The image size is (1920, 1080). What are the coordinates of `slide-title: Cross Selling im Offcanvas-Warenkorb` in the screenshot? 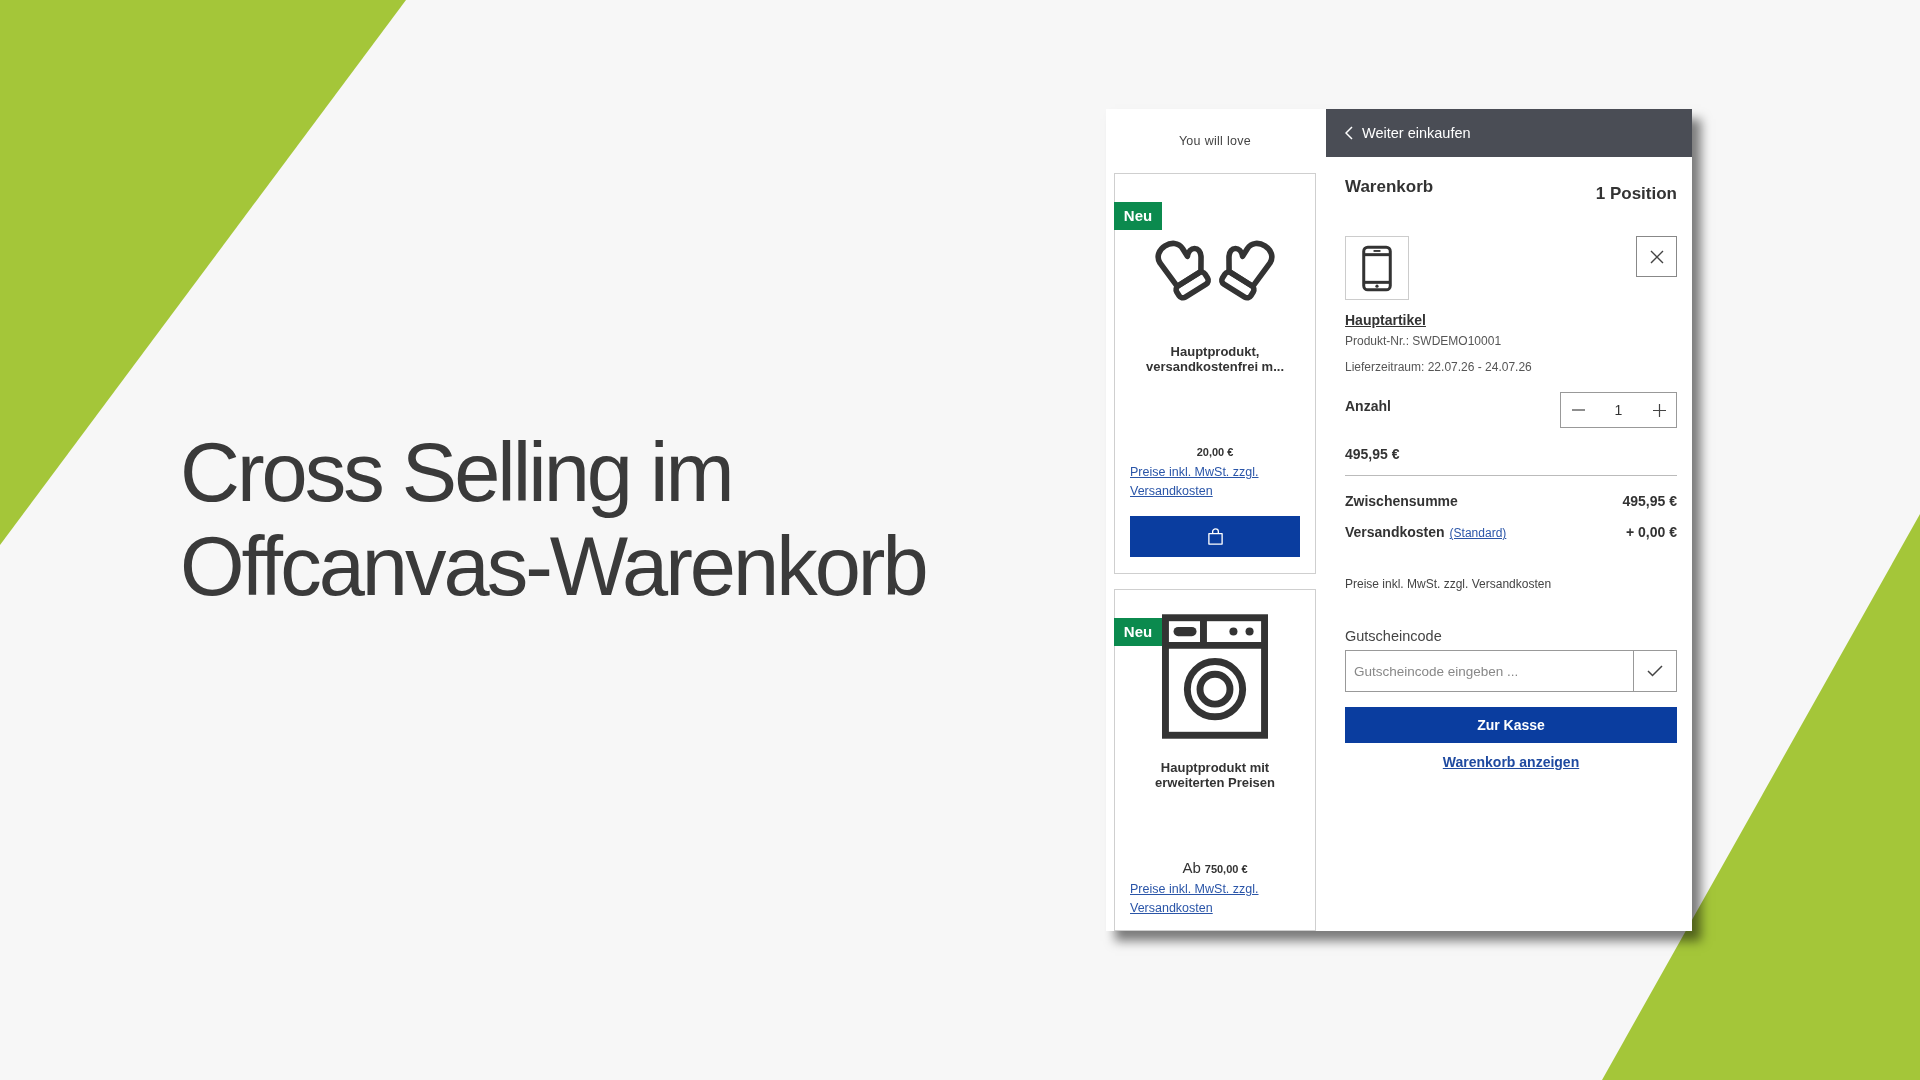 It's located at (553, 520).